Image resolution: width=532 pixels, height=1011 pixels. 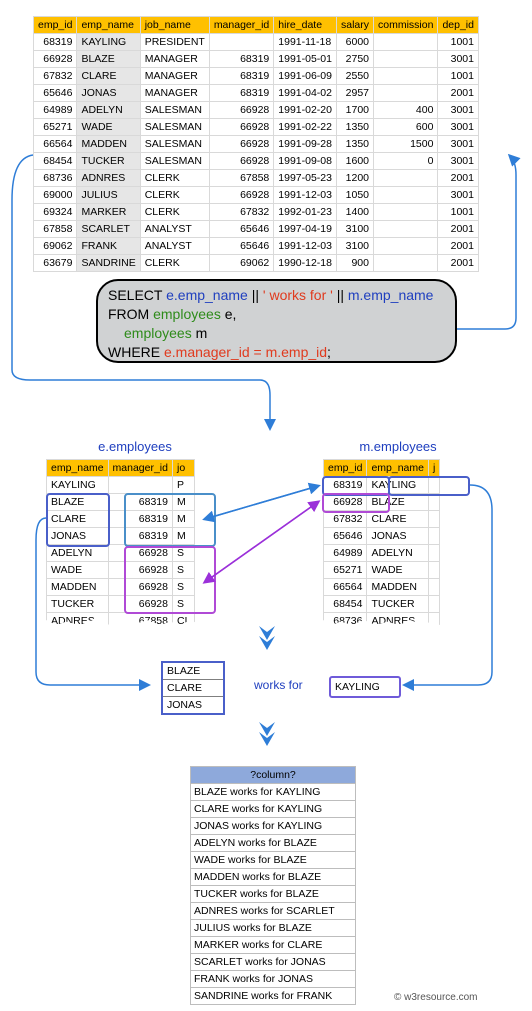 What do you see at coordinates (93, 604) in the screenshot?
I see `arrow-e-names-to-list` at bounding box center [93, 604].